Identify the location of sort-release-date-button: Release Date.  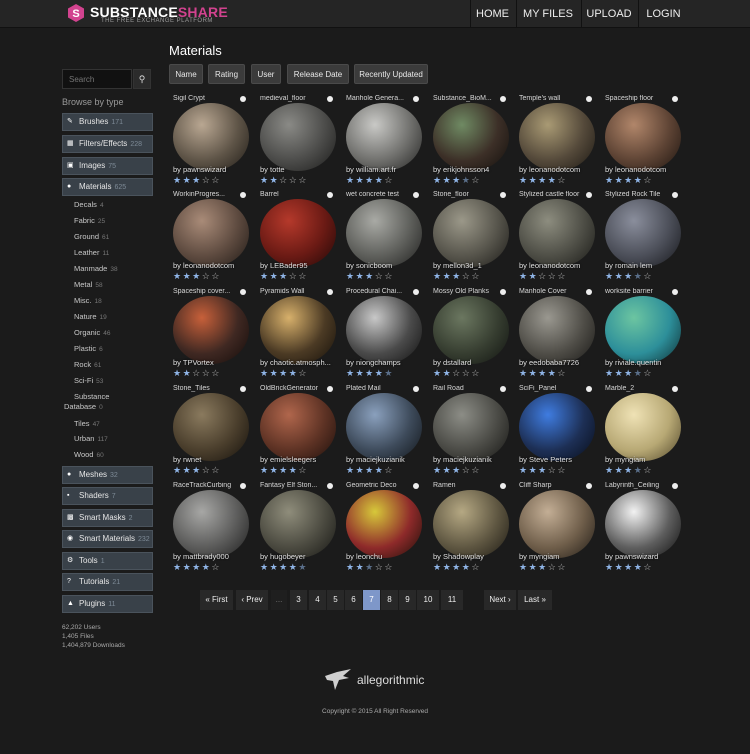
(318, 74).